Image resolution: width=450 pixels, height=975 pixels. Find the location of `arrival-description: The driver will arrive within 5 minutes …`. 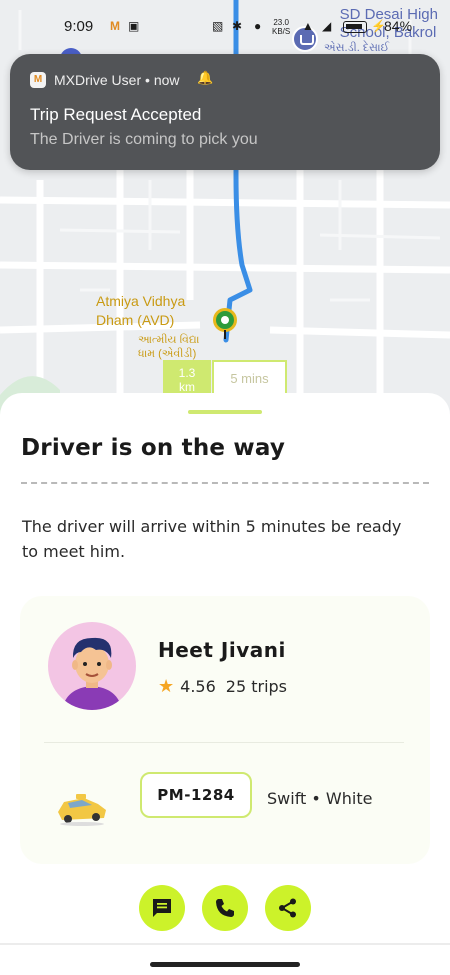

arrival-description: The driver will arrive within 5 minutes … is located at coordinates (212, 539).